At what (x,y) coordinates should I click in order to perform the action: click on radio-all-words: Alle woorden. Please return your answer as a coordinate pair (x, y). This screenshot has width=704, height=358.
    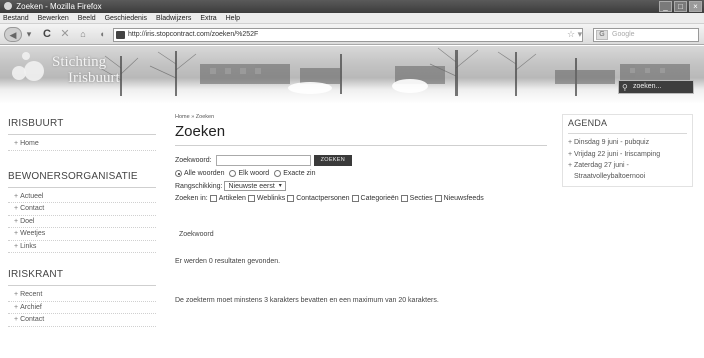
    Looking at the image, I should click on (199, 173).